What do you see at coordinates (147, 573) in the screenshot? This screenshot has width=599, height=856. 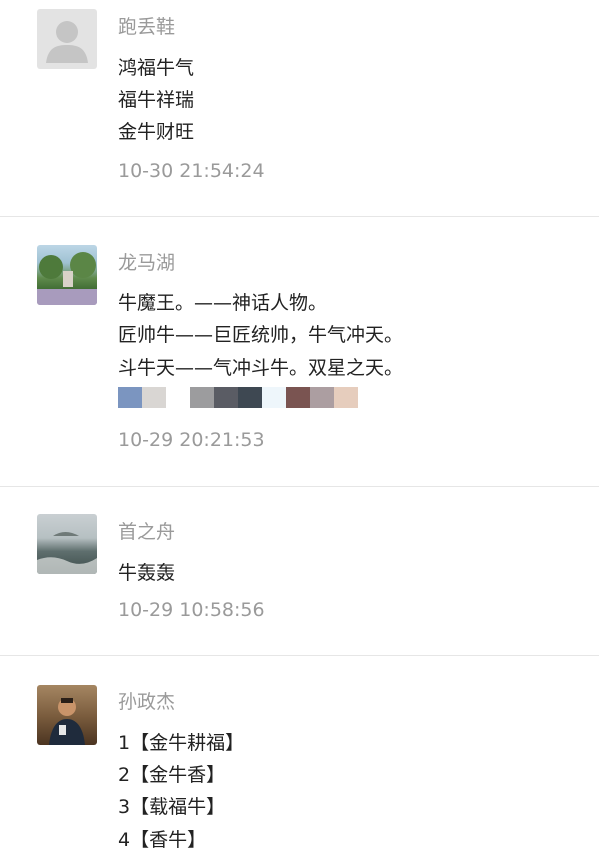 I see `comment-text-line: 牛轰轰` at bounding box center [147, 573].